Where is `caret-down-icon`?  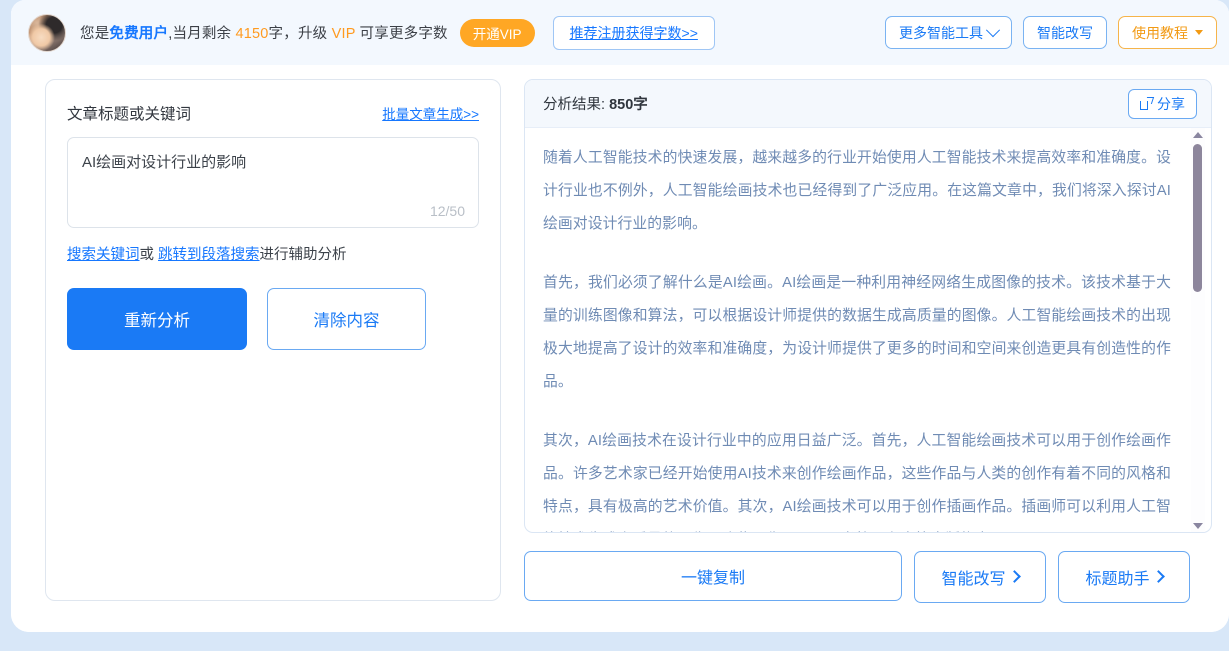
caret-down-icon is located at coordinates (1199, 32).